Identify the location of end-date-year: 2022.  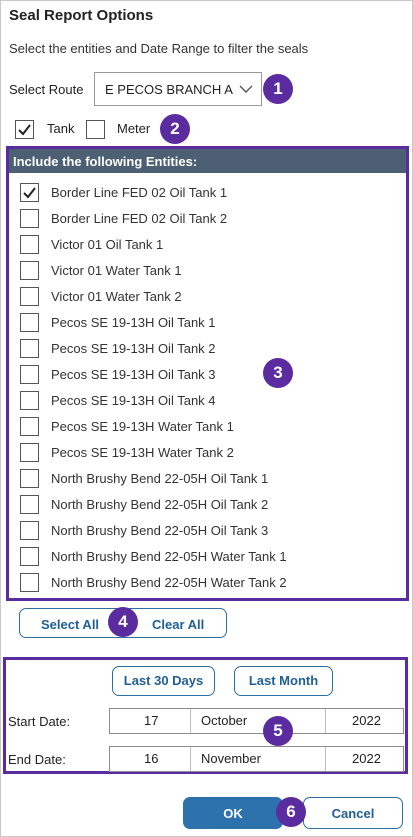
(353, 759).